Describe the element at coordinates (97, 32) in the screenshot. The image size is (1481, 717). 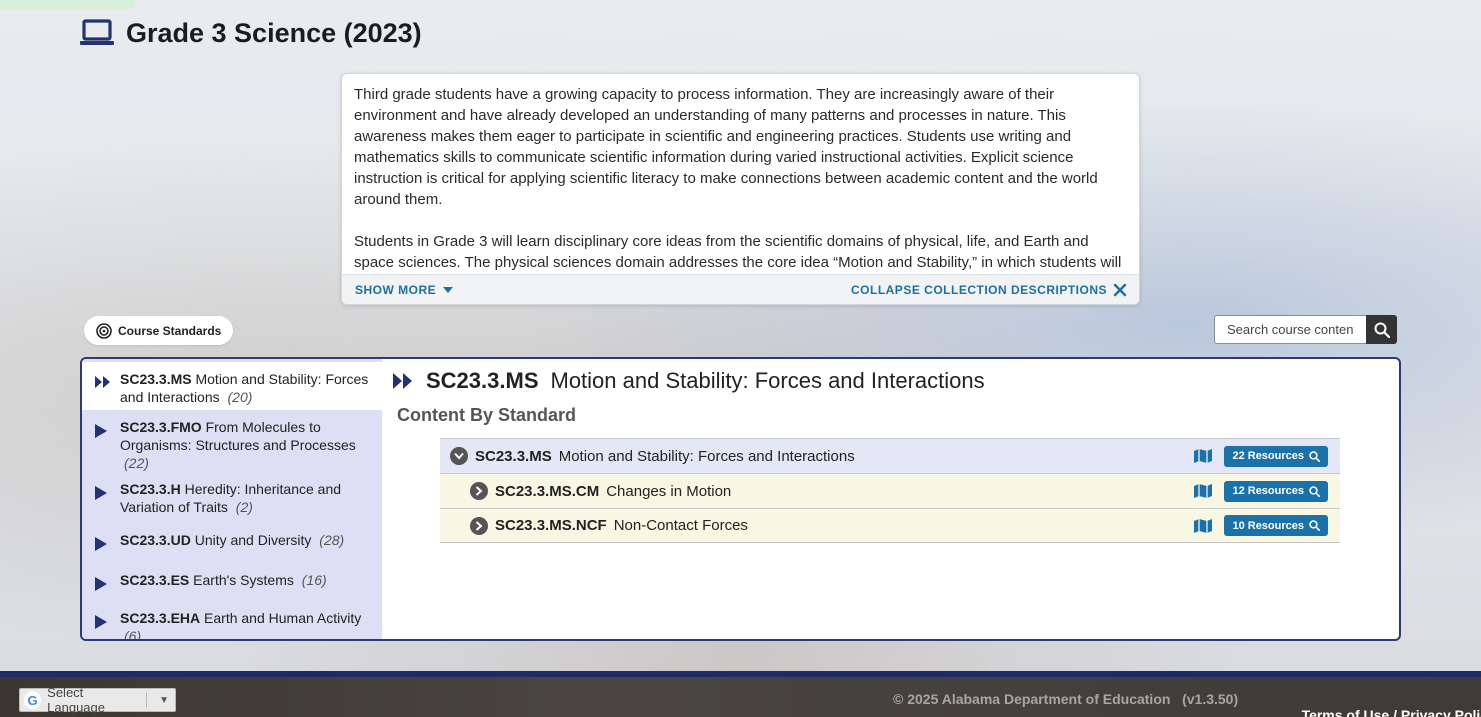
I see `laptop-icon` at that location.